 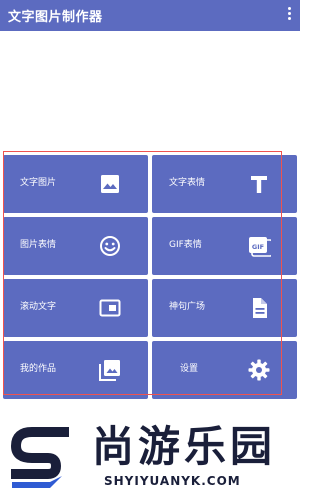 I want to click on s-logo-icon, so click(x=41, y=459).